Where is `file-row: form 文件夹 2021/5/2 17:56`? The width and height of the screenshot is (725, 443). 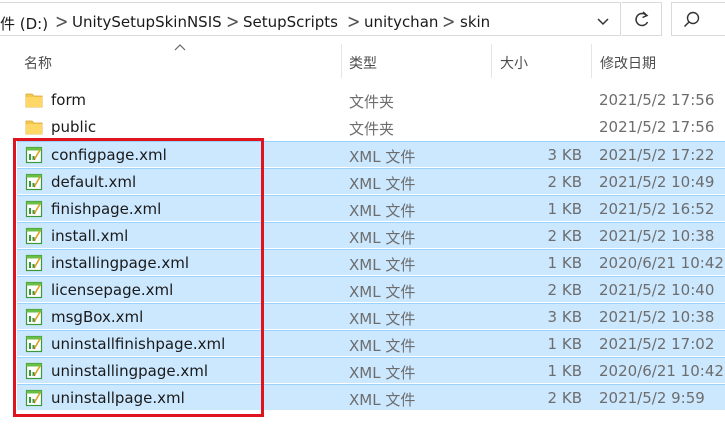 file-row: form 文件夹 2021/5/2 17:56 is located at coordinates (371, 100).